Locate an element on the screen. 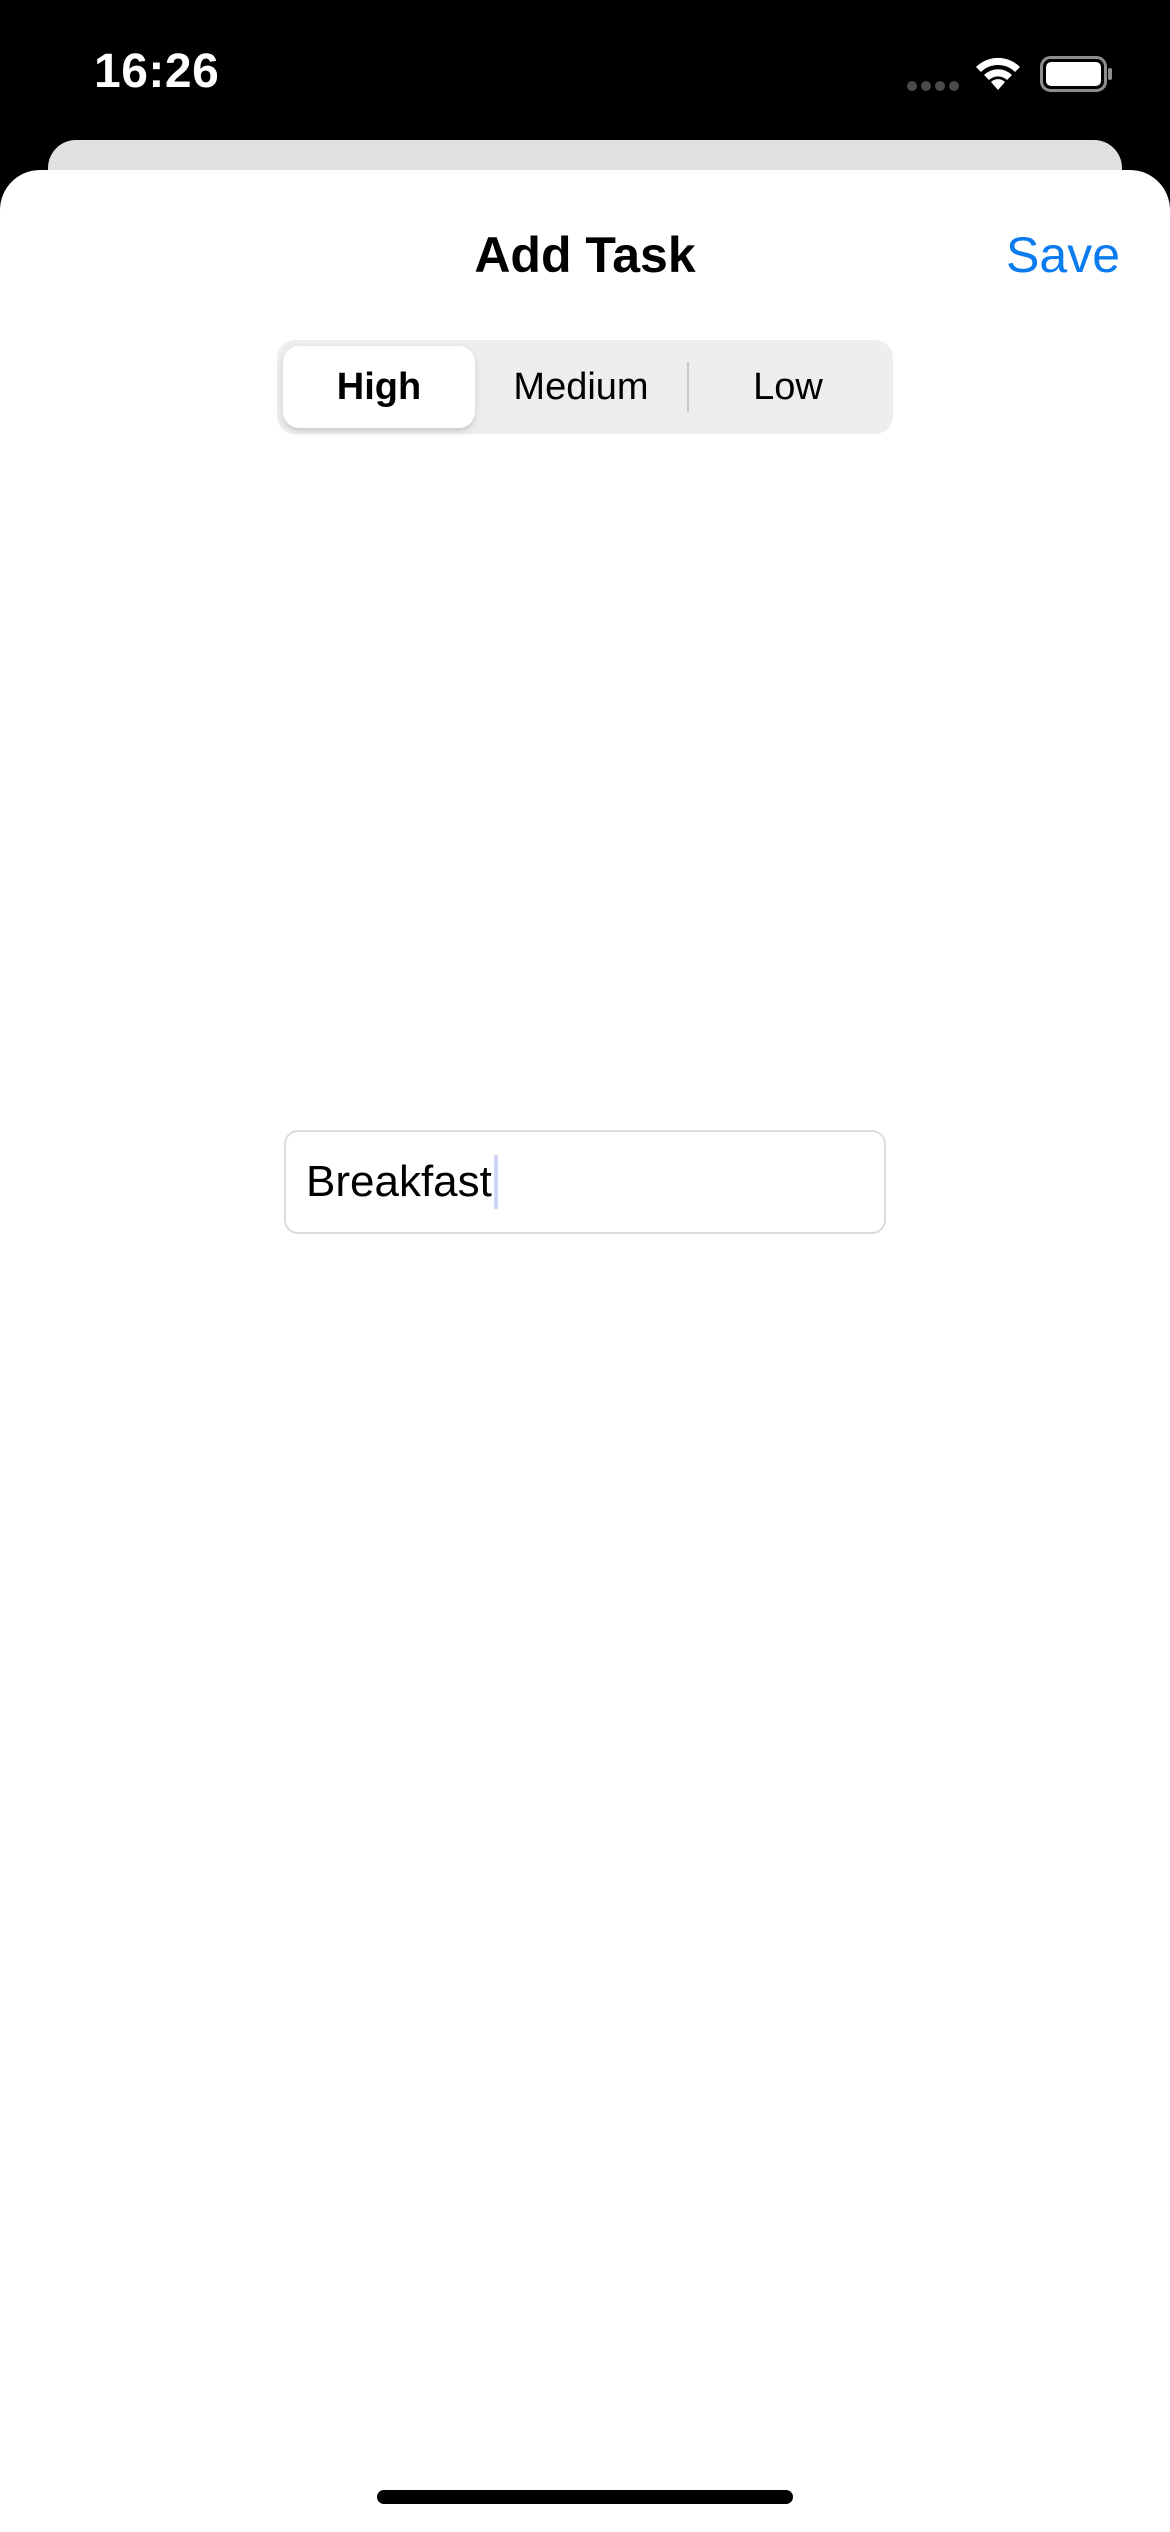  cellular-signal-icon is located at coordinates (933, 86).